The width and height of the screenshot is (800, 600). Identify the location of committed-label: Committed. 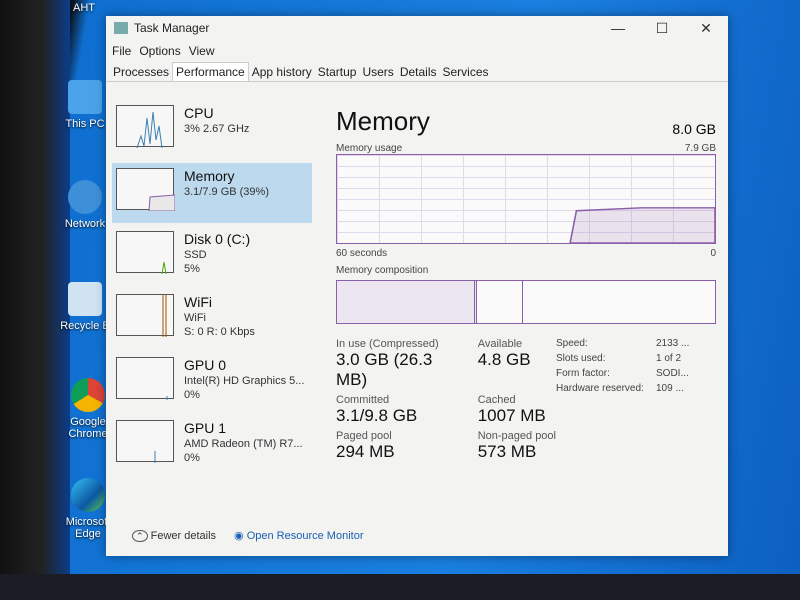
(363, 400).